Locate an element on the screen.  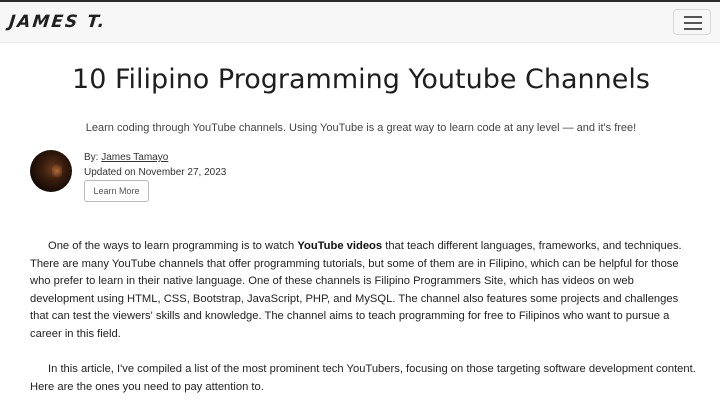
brand-logo: JAMES T. is located at coordinates (57, 22).